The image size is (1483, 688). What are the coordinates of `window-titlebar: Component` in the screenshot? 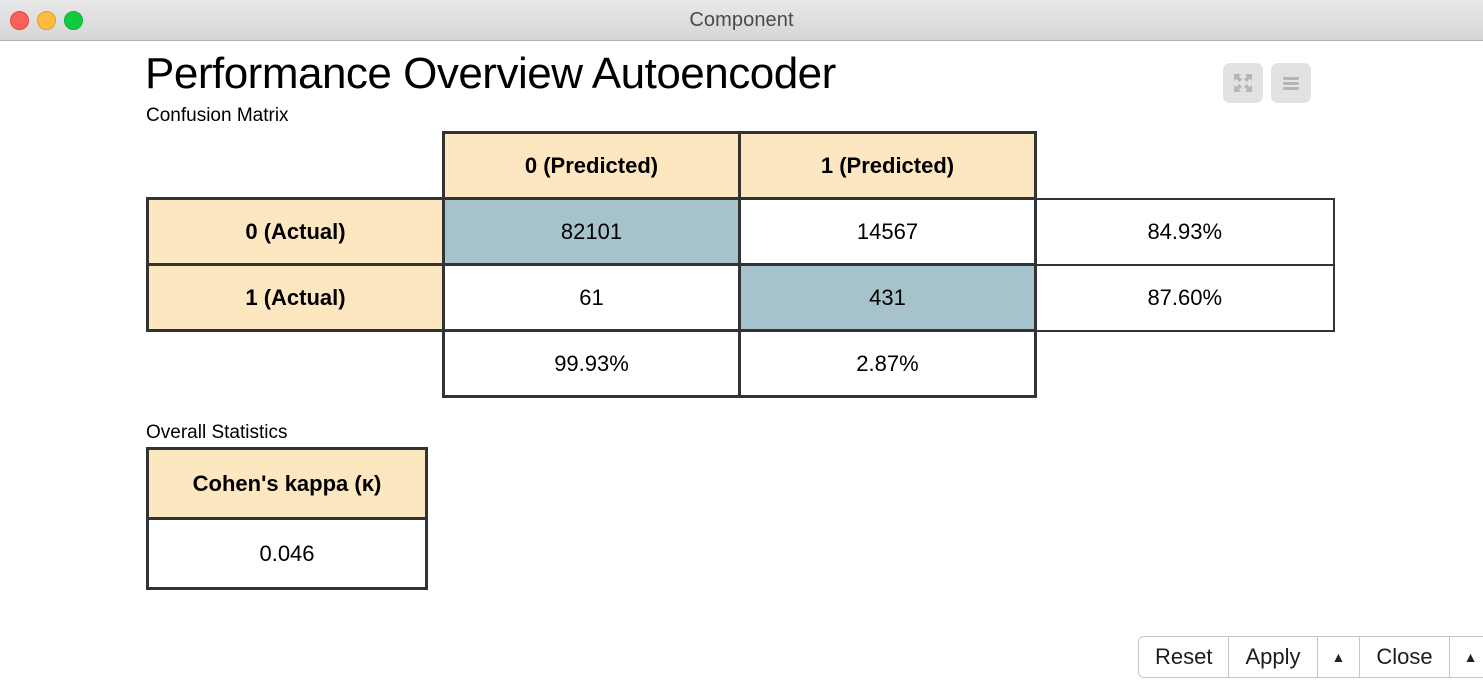 It's located at (741, 20).